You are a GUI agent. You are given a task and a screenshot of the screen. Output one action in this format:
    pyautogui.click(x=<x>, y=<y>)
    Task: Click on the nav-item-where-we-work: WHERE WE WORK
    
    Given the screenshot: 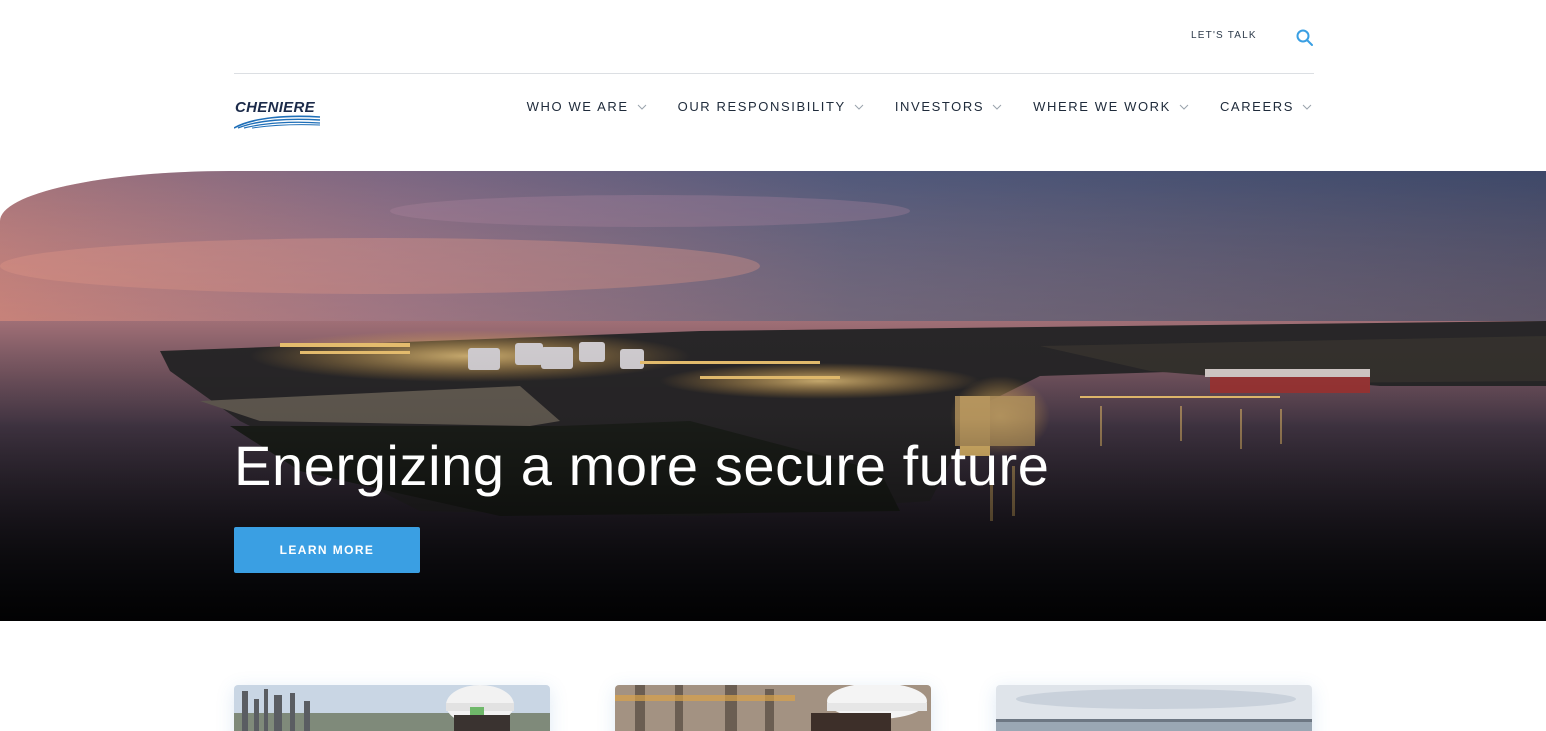 What is the action you would take?
    pyautogui.click(x=1111, y=106)
    